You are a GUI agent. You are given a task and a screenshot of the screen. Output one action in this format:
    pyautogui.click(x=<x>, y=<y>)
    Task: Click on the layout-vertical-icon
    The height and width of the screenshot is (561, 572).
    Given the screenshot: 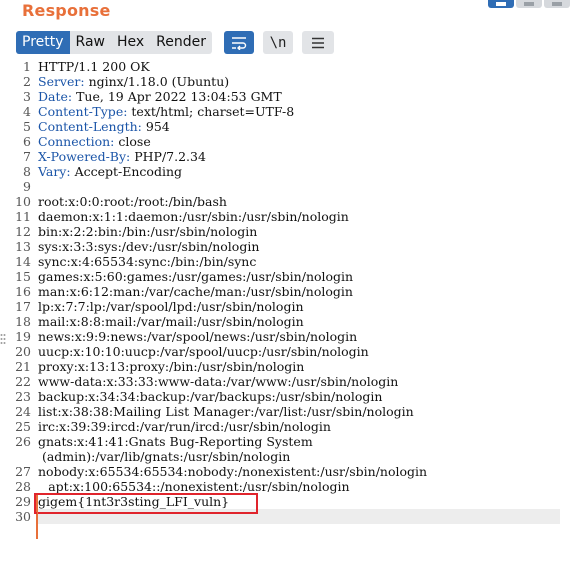 What is the action you would take?
    pyautogui.click(x=557, y=4)
    